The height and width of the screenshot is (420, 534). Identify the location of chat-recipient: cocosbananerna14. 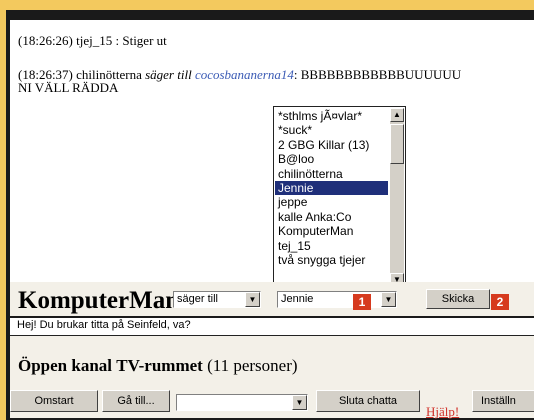
(244, 74).